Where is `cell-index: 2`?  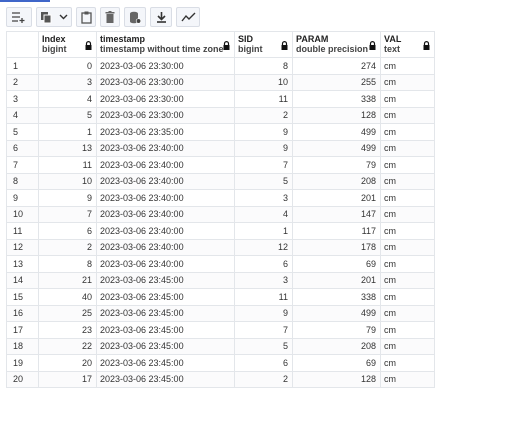
cell-index: 2 is located at coordinates (67, 247).